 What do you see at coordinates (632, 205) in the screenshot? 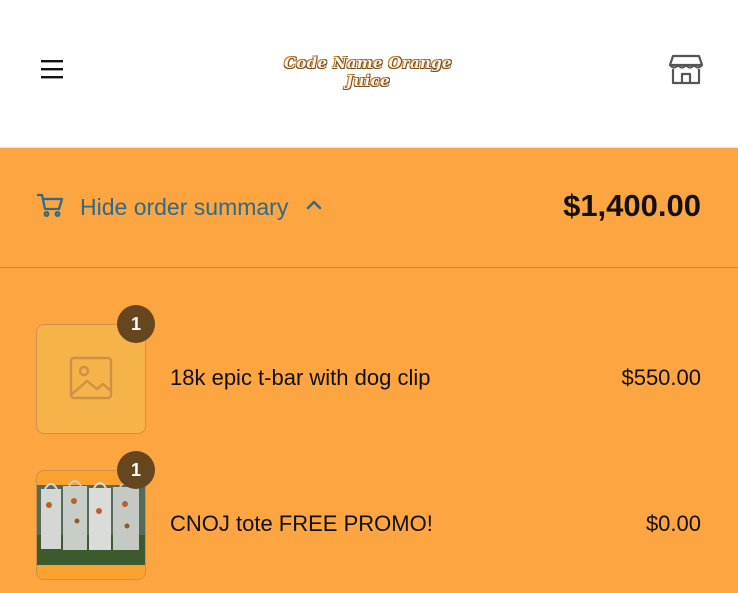
I see `order-total: $1,400.00` at bounding box center [632, 205].